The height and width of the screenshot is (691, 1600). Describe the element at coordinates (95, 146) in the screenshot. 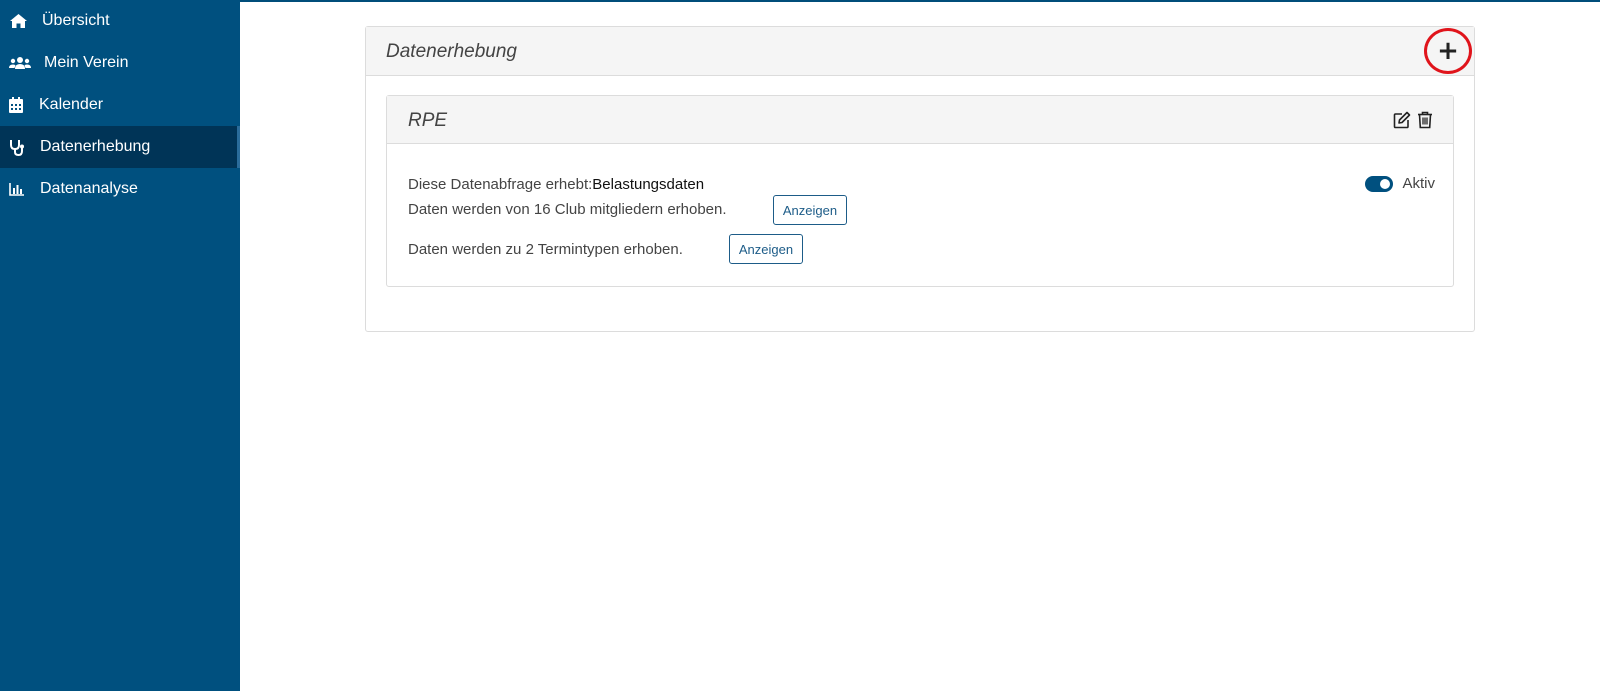

I see `sidebar-item-label: Datenerhebung` at that location.